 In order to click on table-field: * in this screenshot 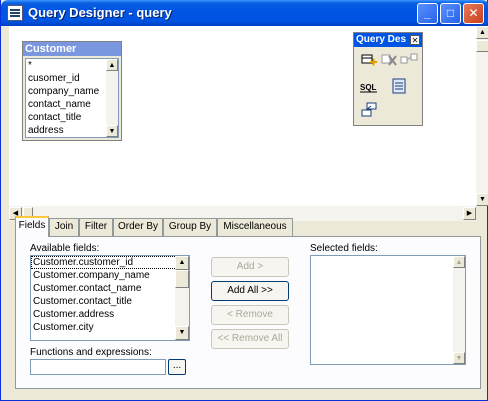, I will do `click(72, 65)`.